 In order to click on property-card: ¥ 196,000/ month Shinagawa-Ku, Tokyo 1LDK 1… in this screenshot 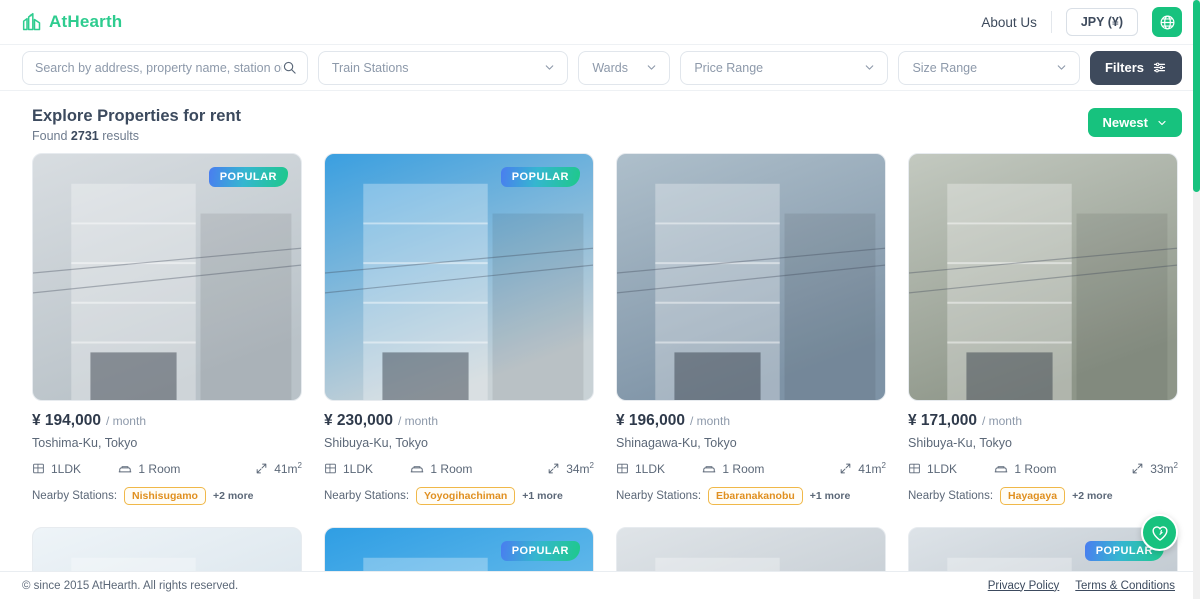, I will do `click(751, 329)`.